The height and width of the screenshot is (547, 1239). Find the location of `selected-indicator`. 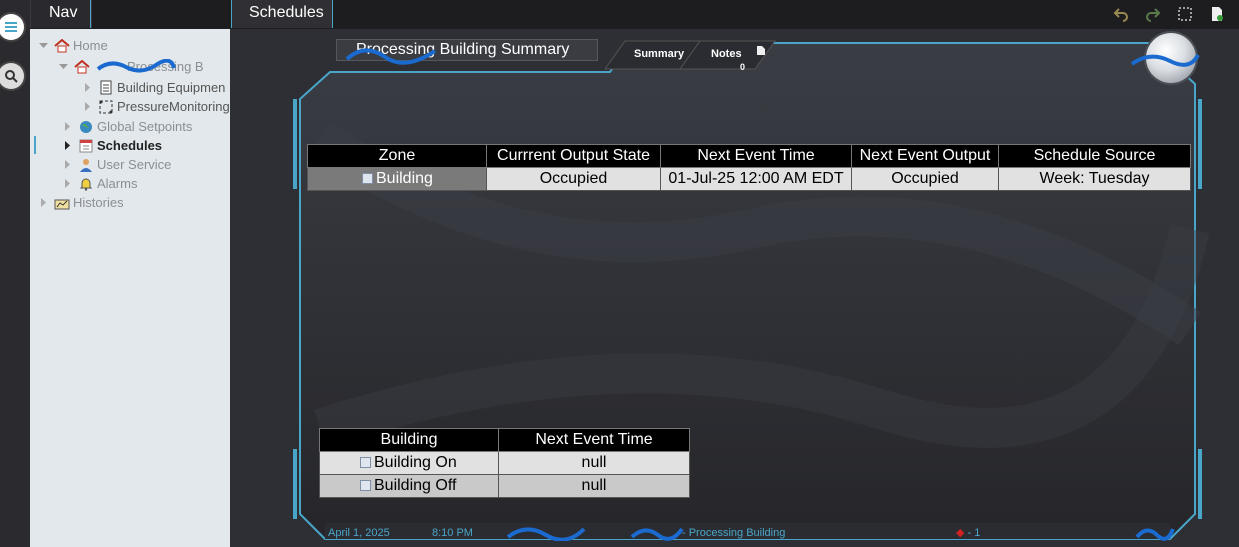

selected-indicator is located at coordinates (35, 145).